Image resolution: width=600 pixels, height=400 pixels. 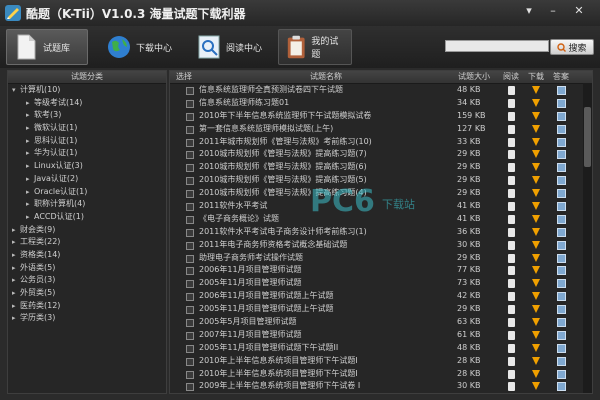 I want to click on question-row: 2007年11月项目管理师试题 61 KB, so click(x=381, y=335).